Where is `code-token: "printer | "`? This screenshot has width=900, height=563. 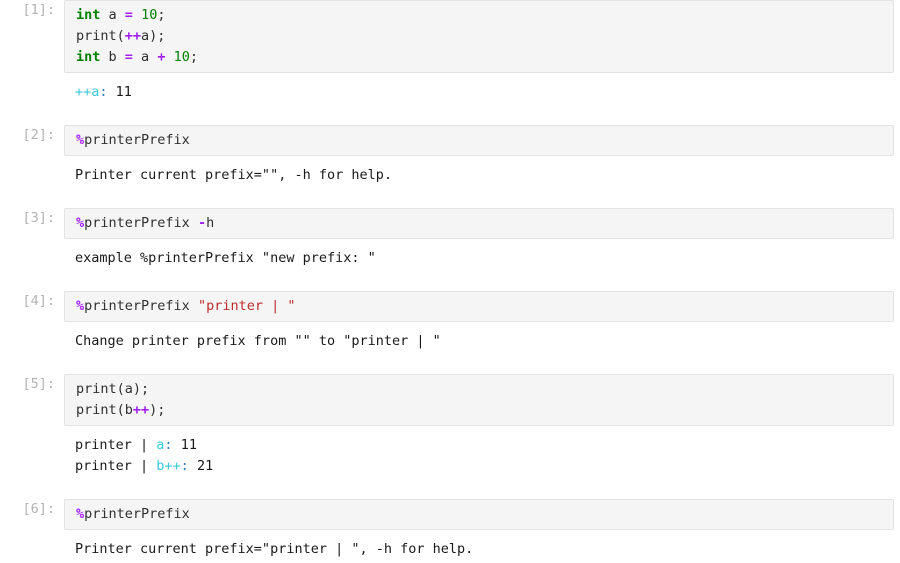
code-token: "printer | " is located at coordinates (246, 306).